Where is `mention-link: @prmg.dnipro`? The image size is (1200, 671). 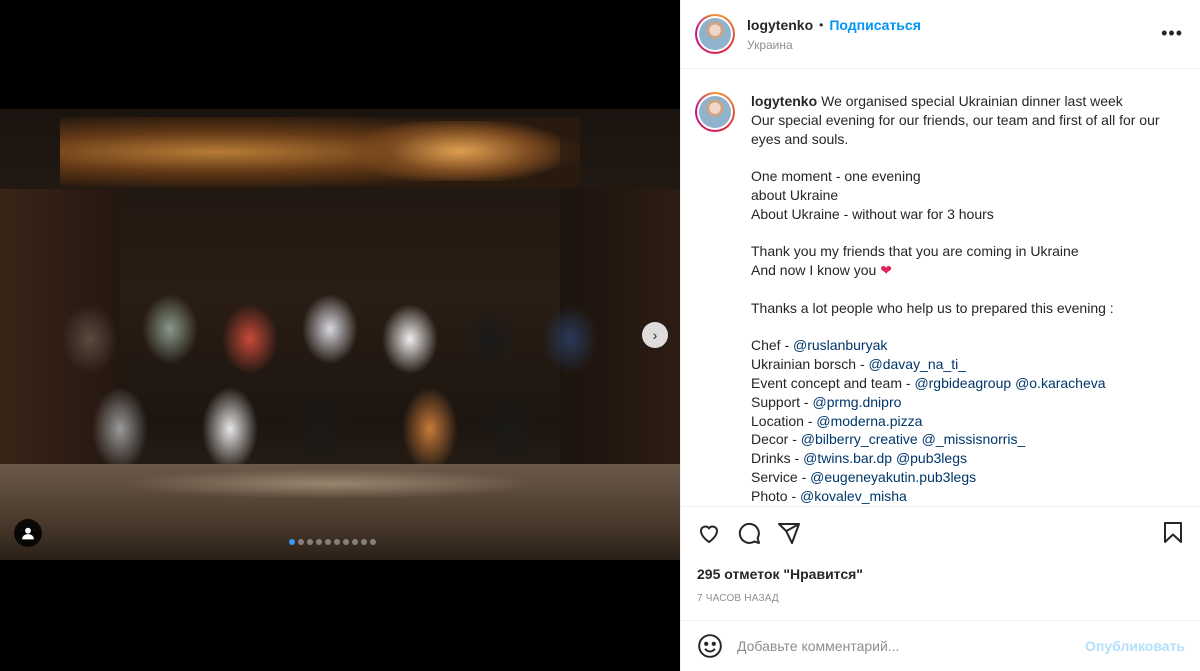 mention-link: @prmg.dnipro is located at coordinates (856, 402).